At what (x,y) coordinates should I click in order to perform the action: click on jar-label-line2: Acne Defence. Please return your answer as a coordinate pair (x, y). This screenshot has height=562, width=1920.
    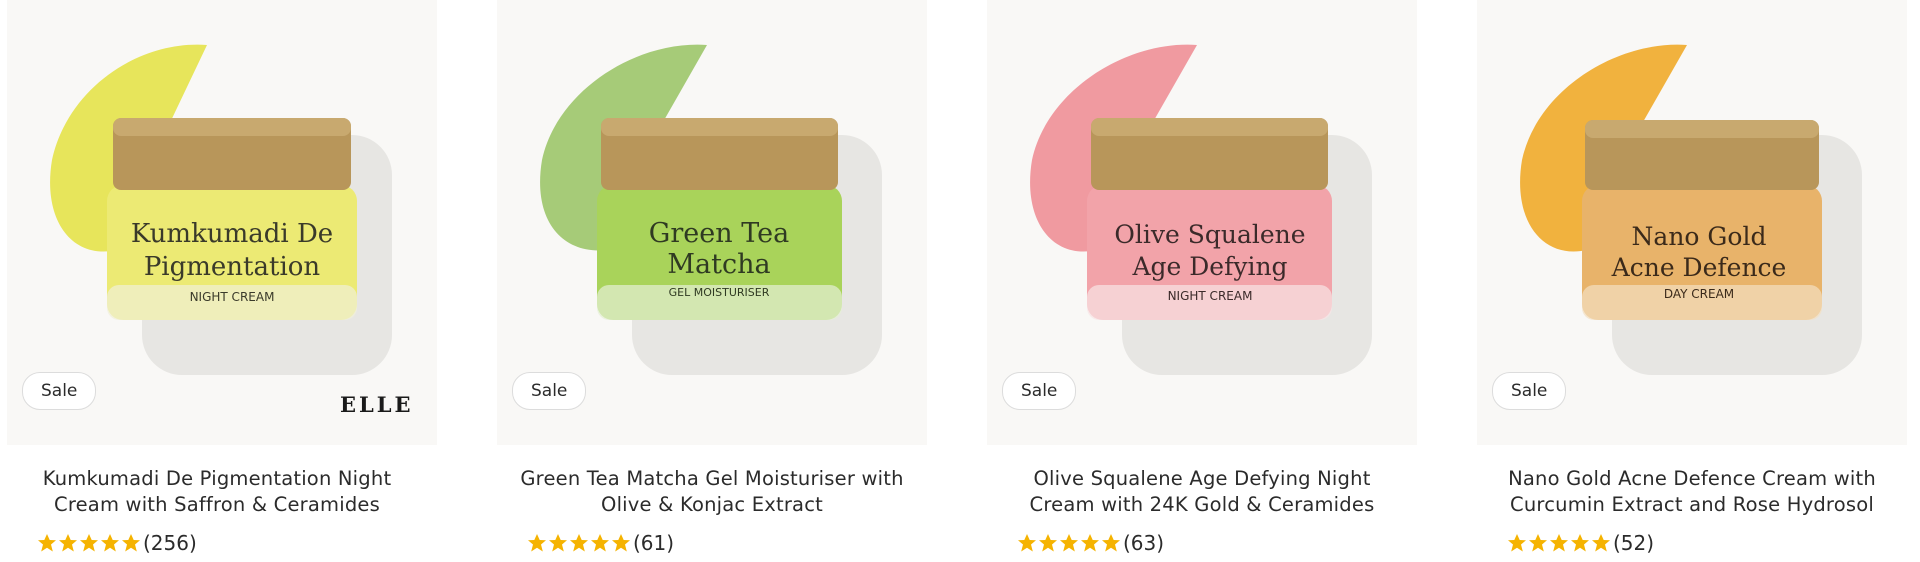
    Looking at the image, I should click on (1699, 267).